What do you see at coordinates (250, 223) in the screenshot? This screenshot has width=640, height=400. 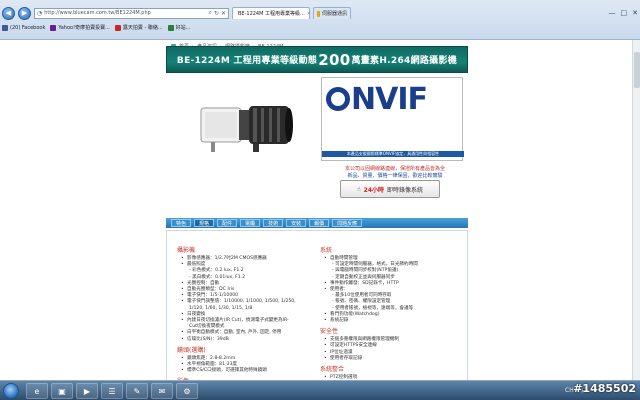 I see `menu-item-cables: 電纜` at bounding box center [250, 223].